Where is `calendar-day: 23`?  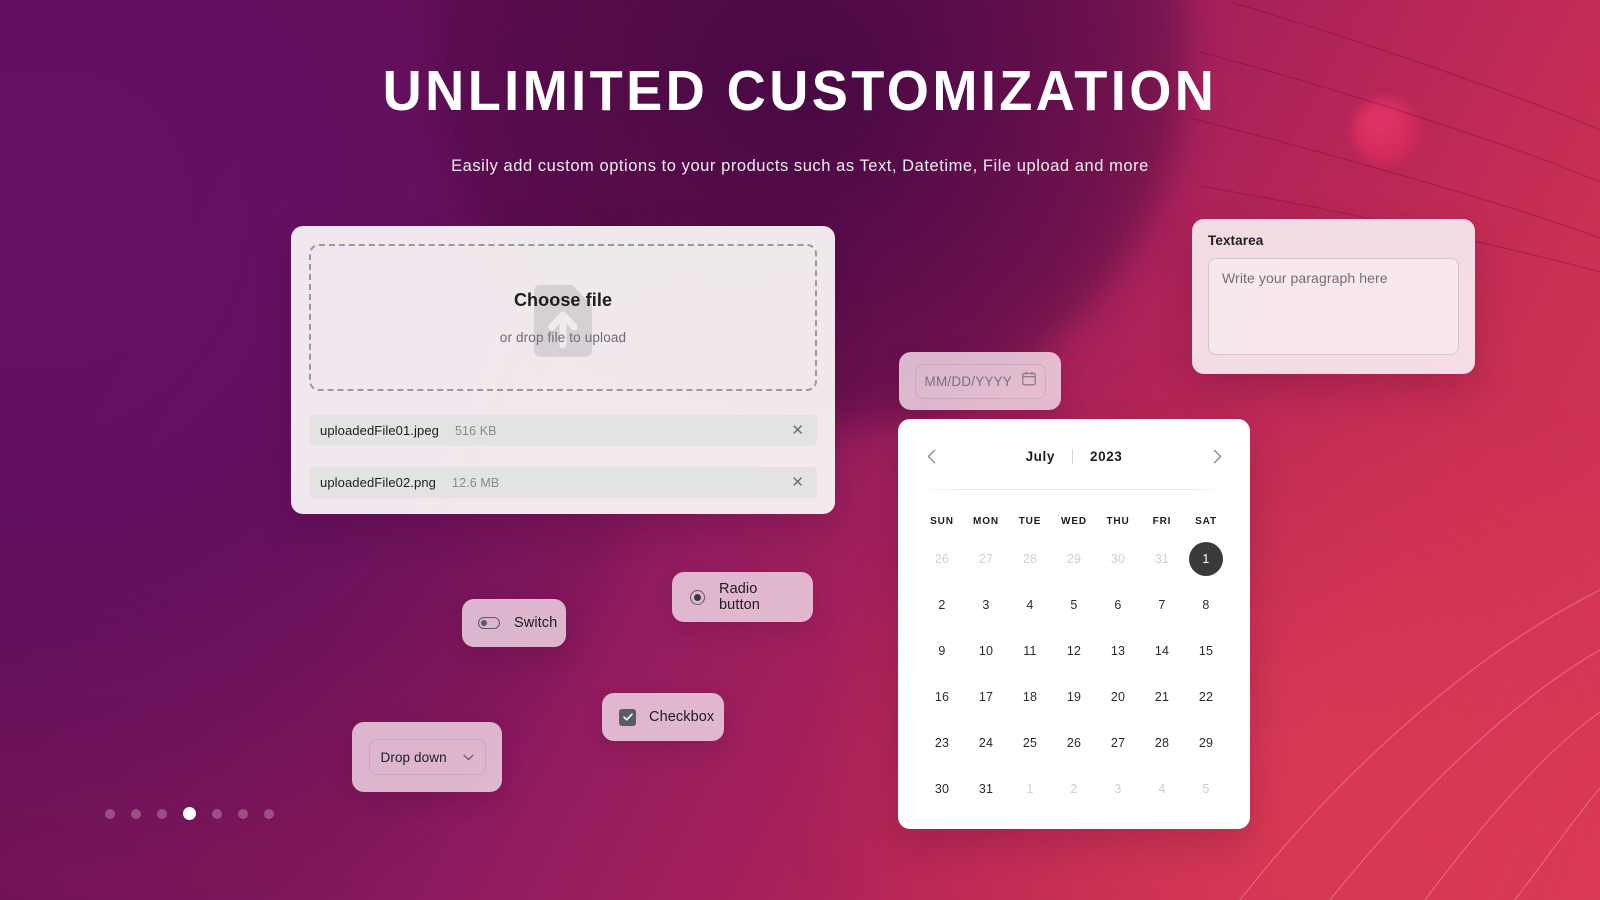
calendar-day: 23 is located at coordinates (942, 743).